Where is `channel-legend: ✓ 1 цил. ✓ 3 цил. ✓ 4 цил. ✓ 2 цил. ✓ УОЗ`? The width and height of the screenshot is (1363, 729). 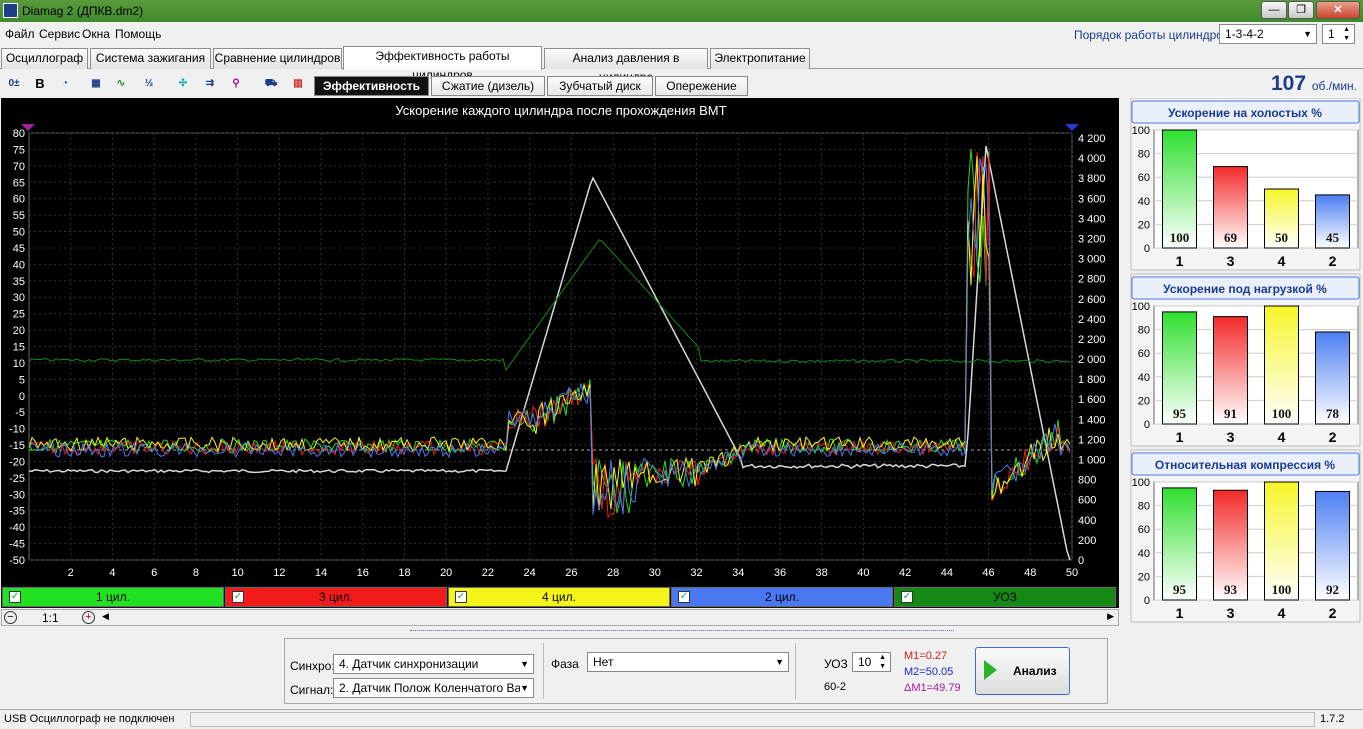 channel-legend: ✓ 1 цил. ✓ 3 цил. ✓ 4 цил. ✓ 2 цил. ✓ УОЗ is located at coordinates (560, 597).